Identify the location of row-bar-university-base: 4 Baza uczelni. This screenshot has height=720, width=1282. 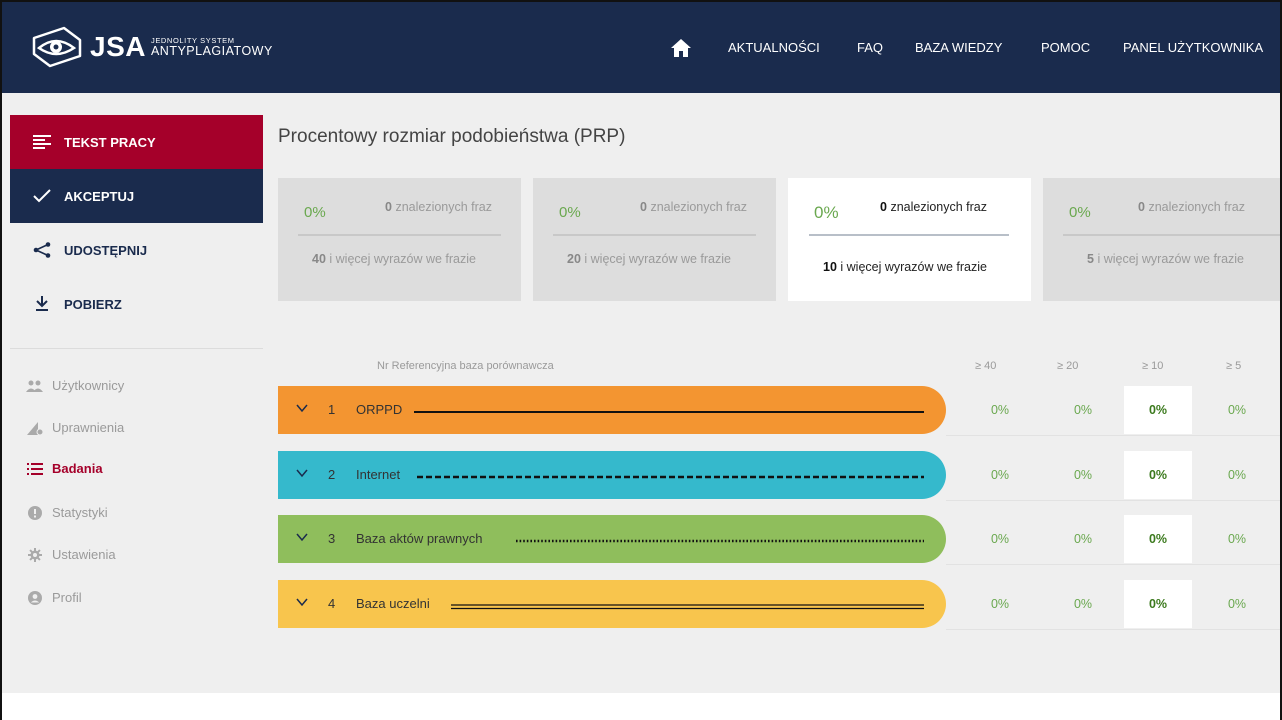
(612, 604).